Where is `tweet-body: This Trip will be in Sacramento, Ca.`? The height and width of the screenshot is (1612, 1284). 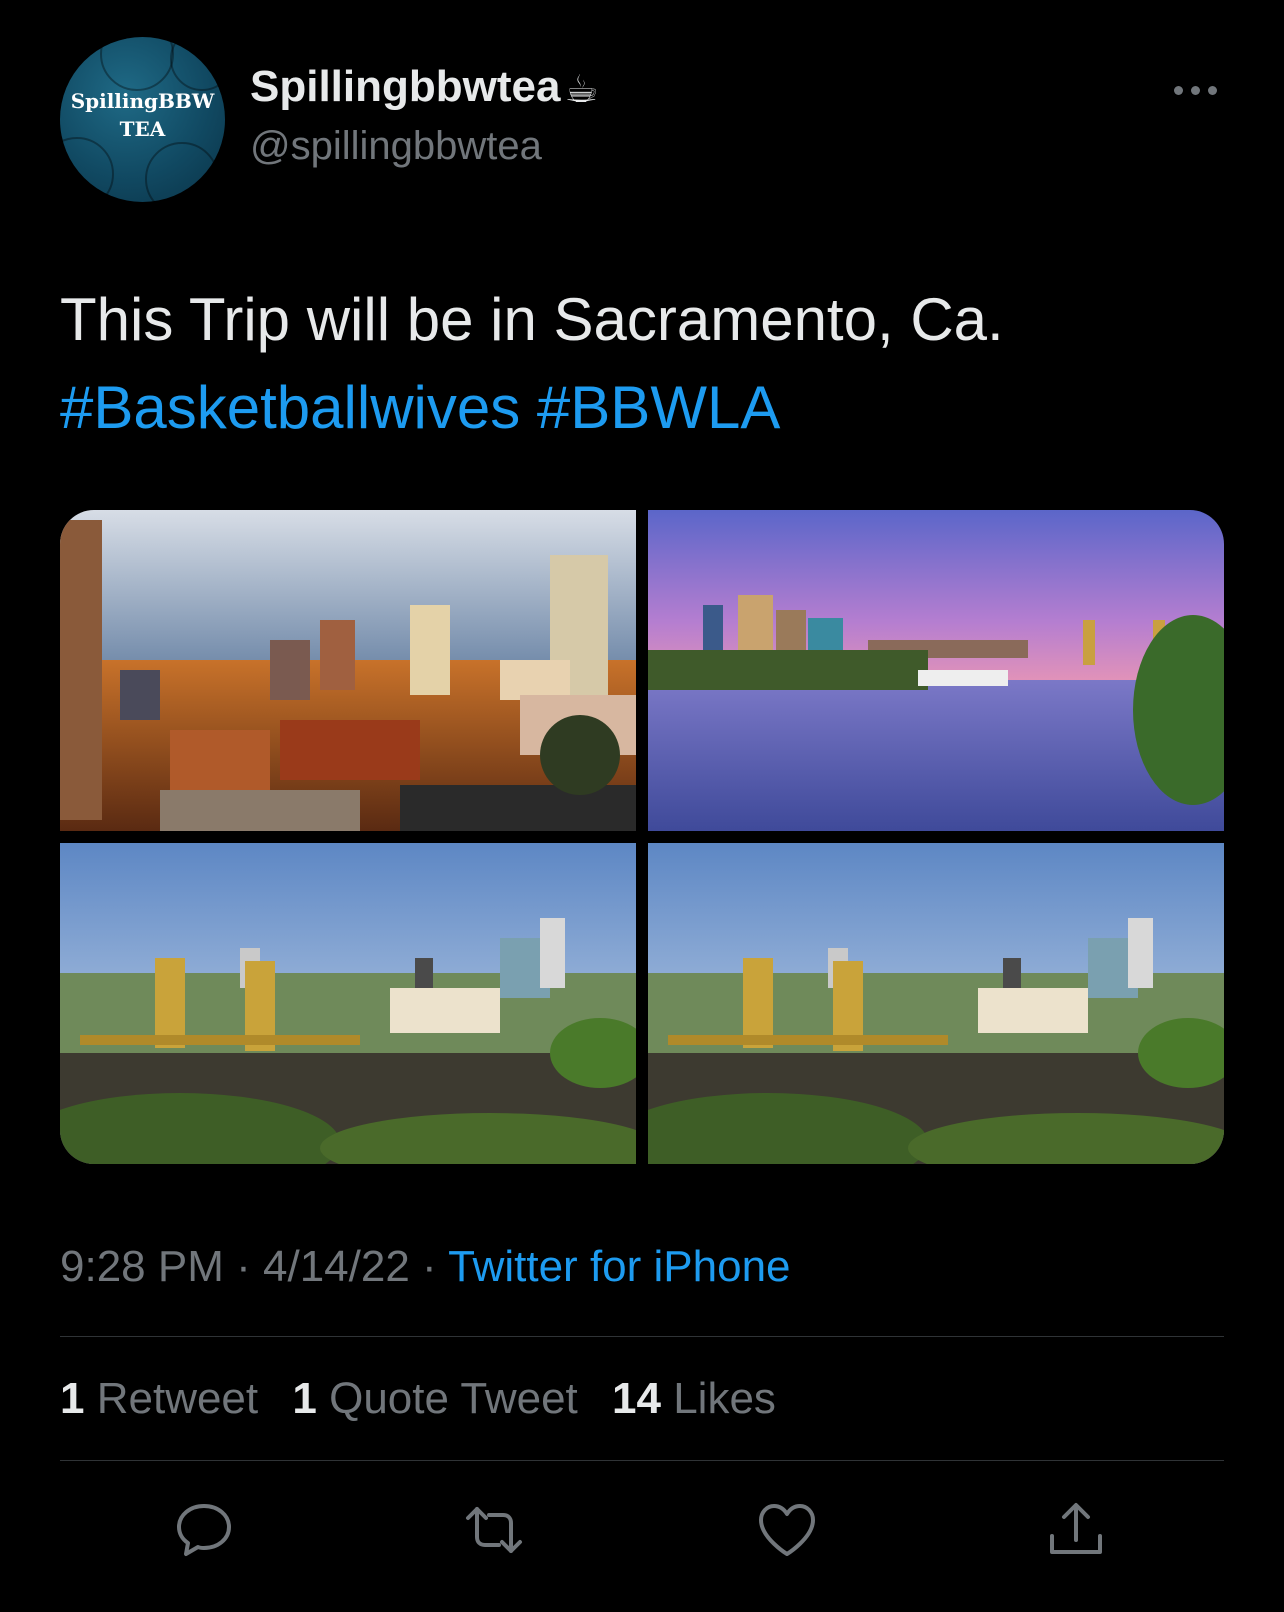 tweet-body: This Trip will be in Sacramento, Ca. is located at coordinates (532, 319).